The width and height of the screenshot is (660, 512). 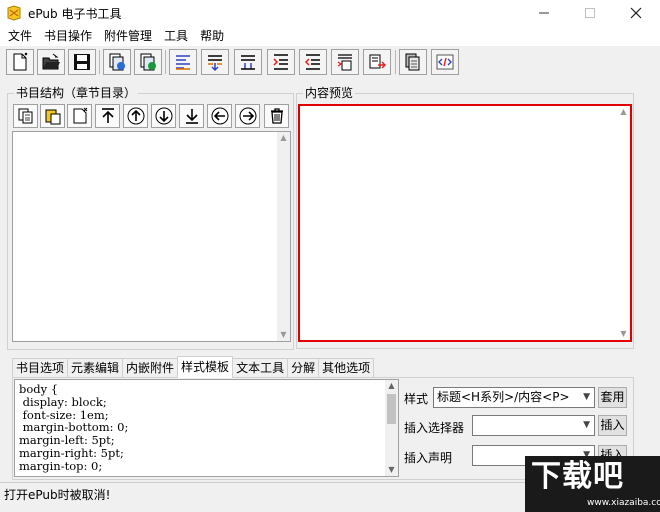 What do you see at coordinates (75, 14) in the screenshot?
I see `window-title: ePub 电子书工具` at bounding box center [75, 14].